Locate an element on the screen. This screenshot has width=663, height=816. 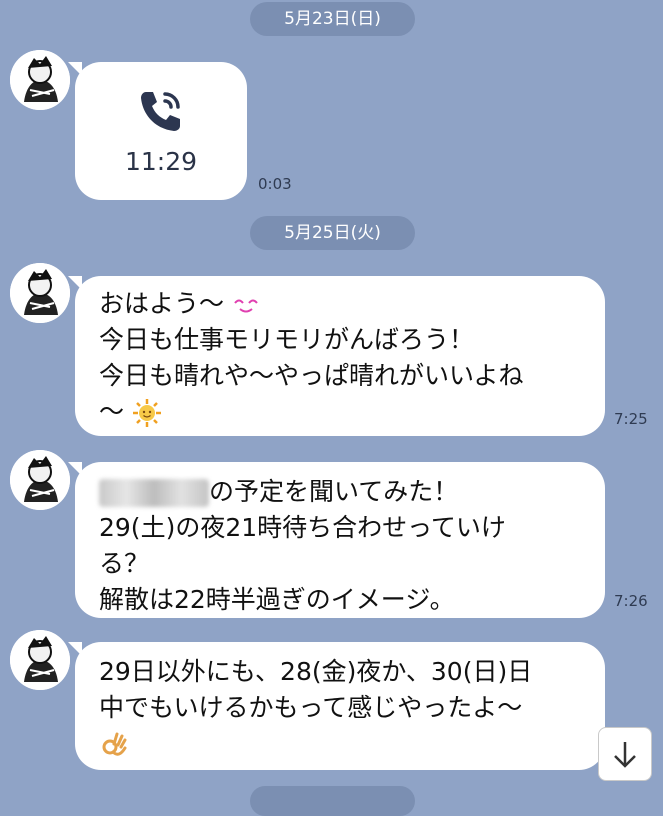
smile-emoji-icon is located at coordinates (246, 306).